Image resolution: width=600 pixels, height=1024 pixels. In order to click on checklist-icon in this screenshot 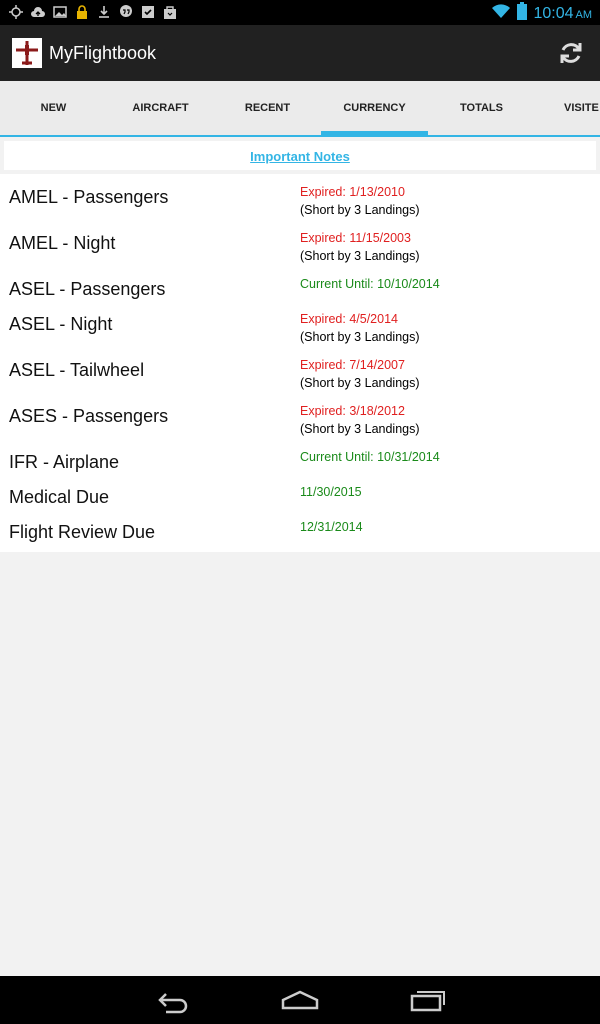, I will do `click(148, 12)`.